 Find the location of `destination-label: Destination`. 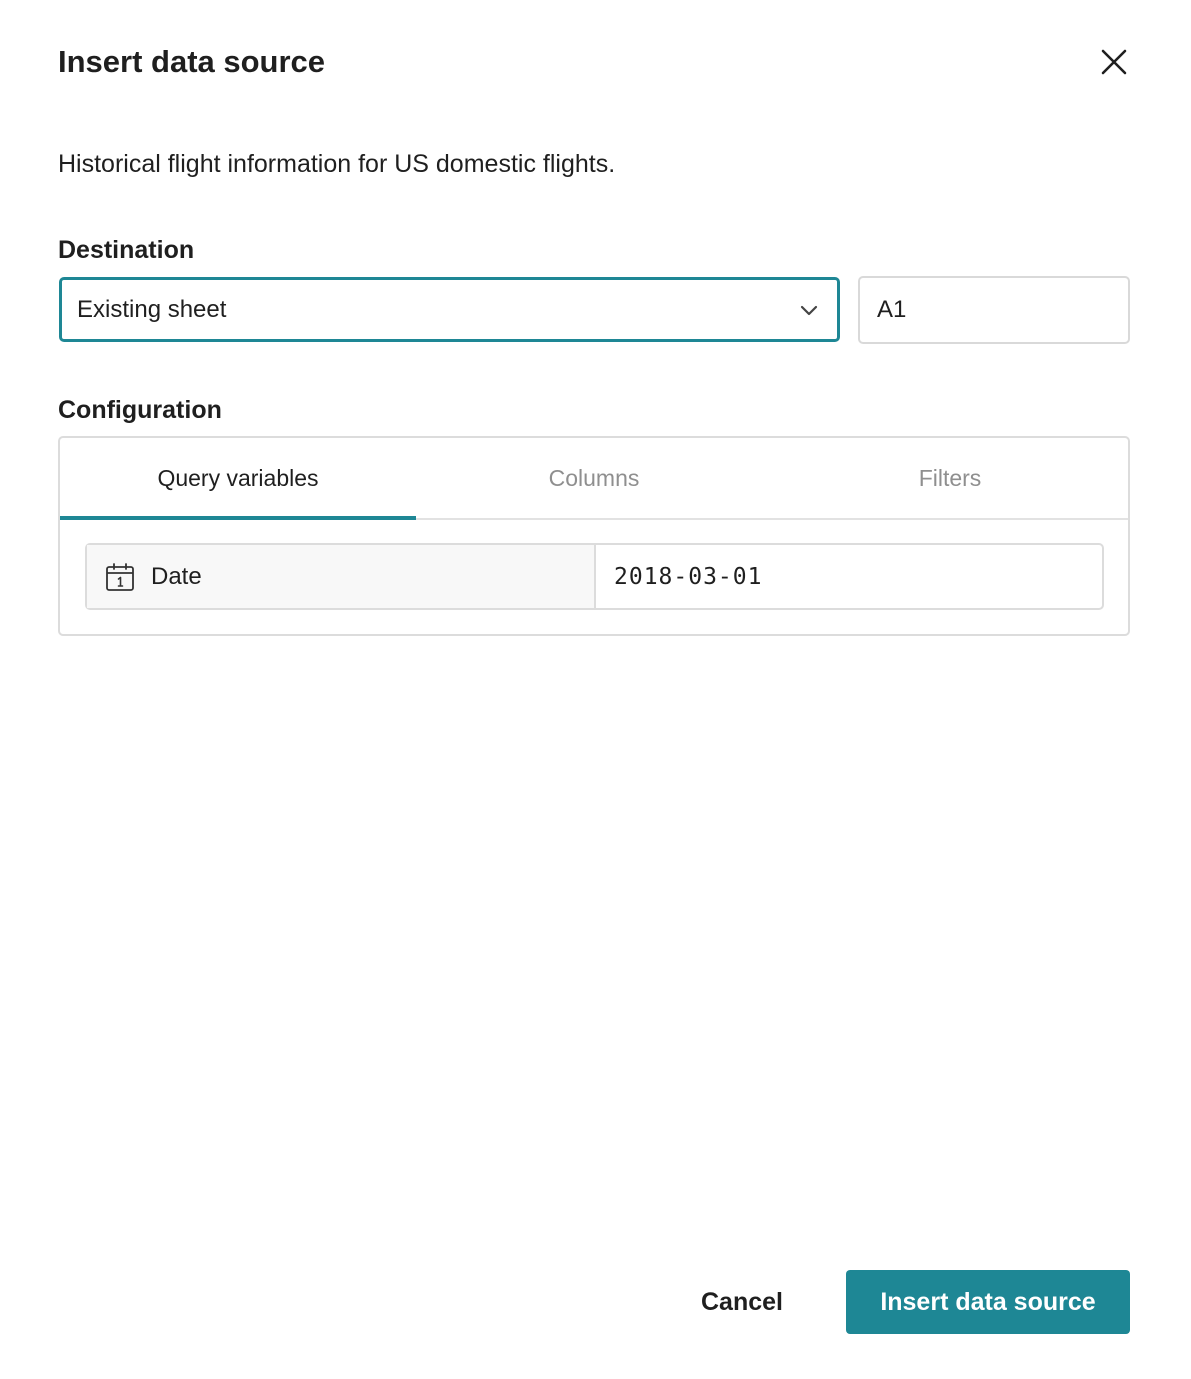

destination-label: Destination is located at coordinates (126, 250).